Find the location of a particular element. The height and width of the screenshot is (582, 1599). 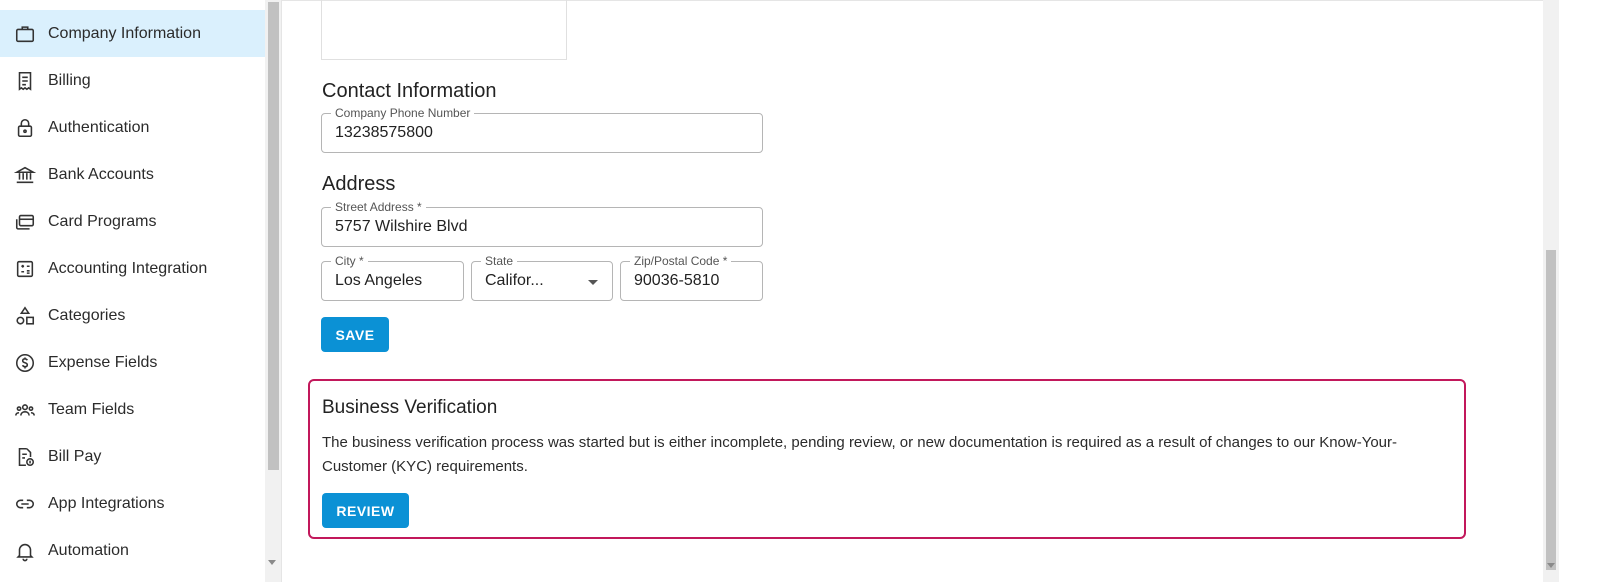

sidebar-item-label: Company Information is located at coordinates (124, 33).